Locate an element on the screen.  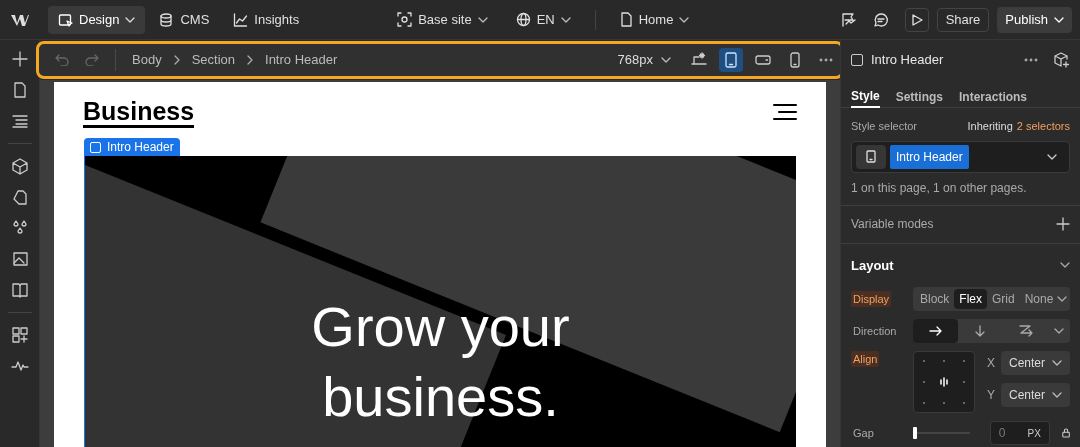
locale-dropdown: EN is located at coordinates (543, 19).